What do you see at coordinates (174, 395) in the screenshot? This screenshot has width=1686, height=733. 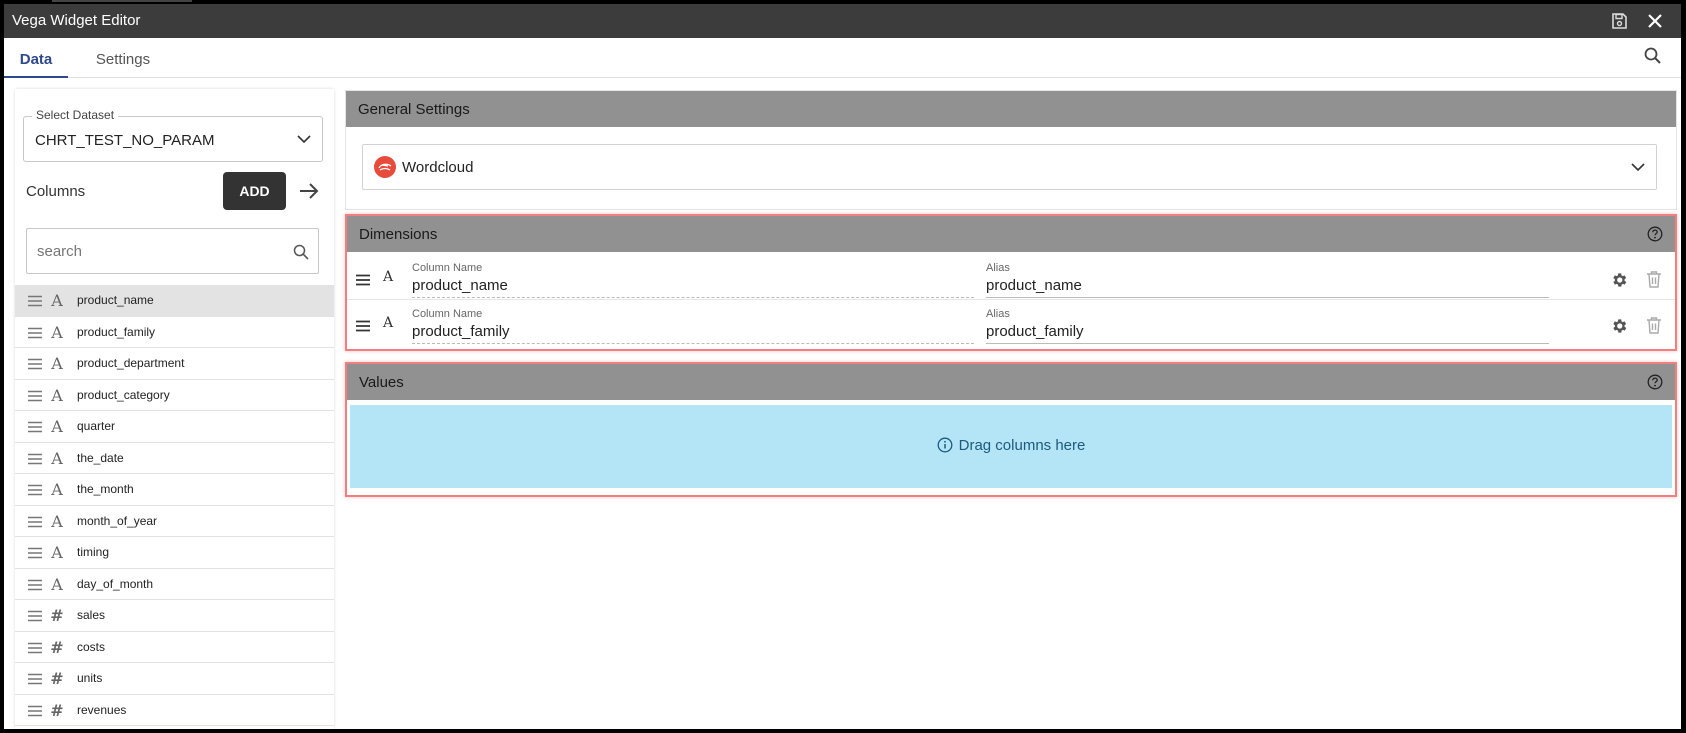 I see `column-item: Aproduct_category` at bounding box center [174, 395].